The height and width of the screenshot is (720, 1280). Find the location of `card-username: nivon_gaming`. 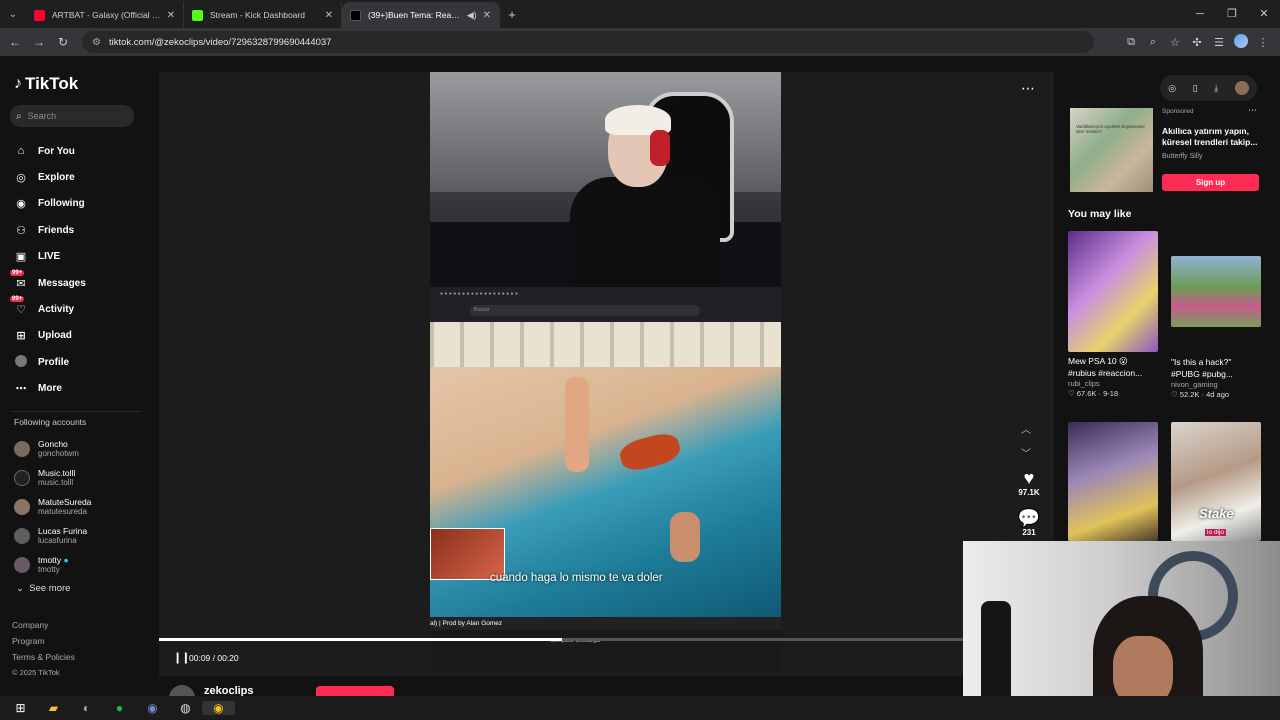

card-username: nivon_gaming is located at coordinates (1194, 384).